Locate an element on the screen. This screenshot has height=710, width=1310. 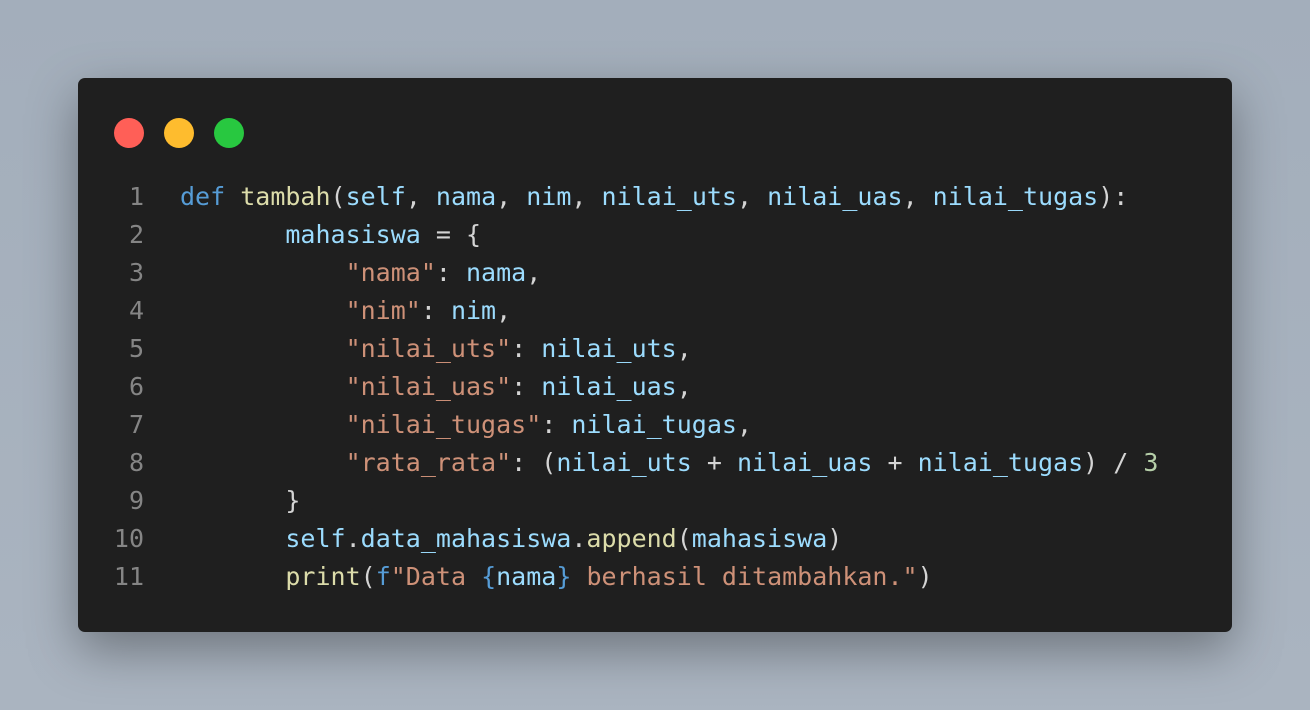
close-dot-icon is located at coordinates (129, 133).